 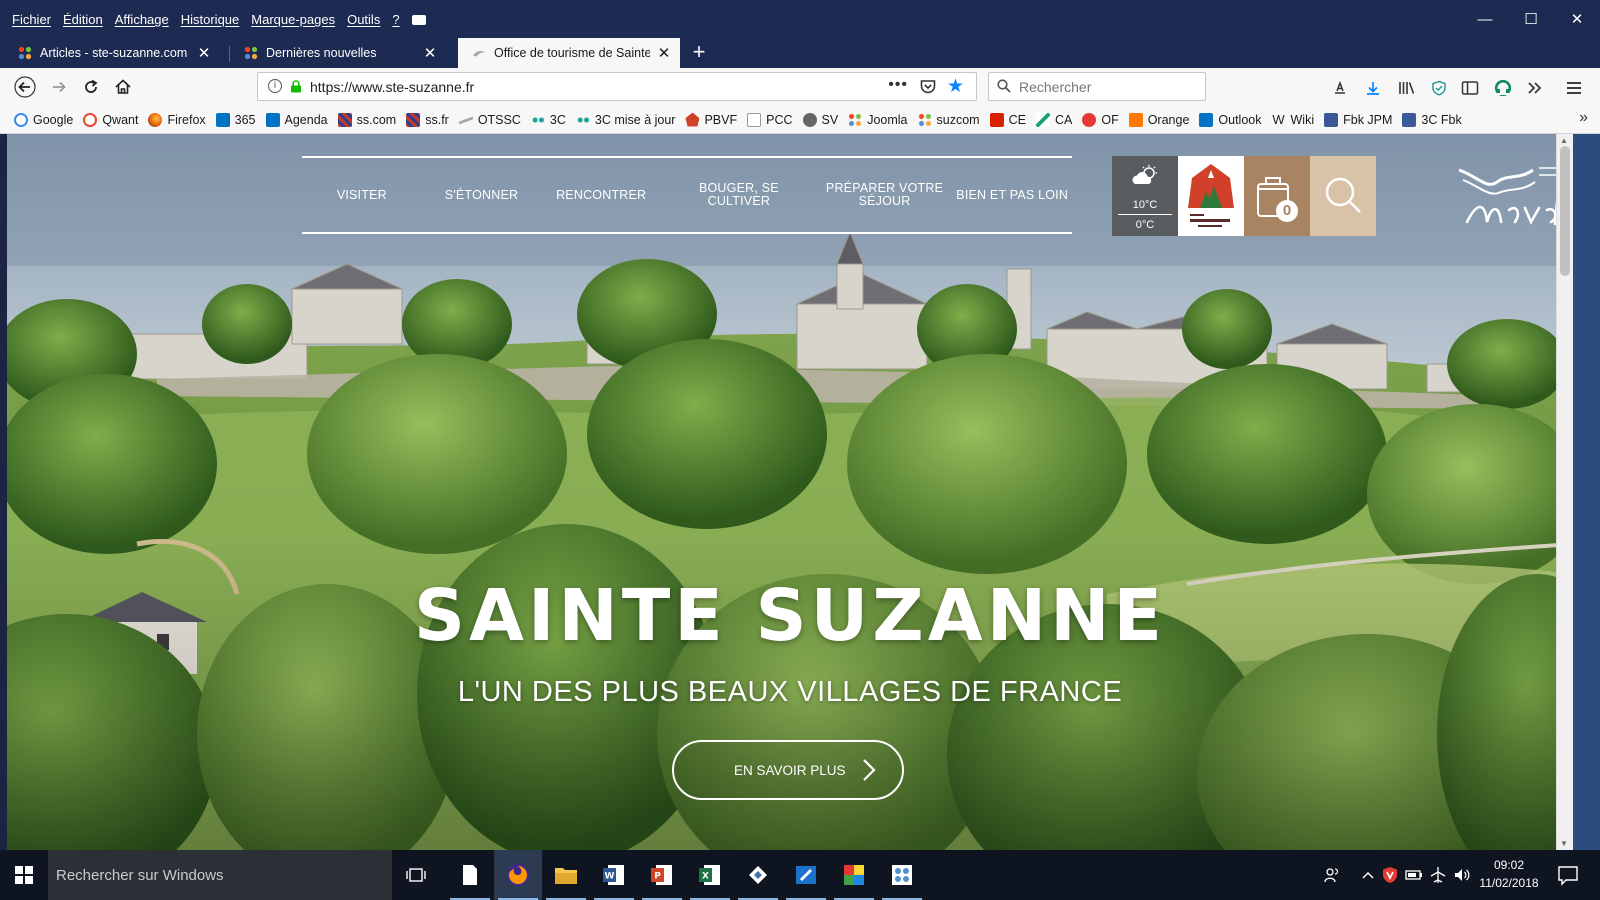 I want to click on search-input, so click(x=1109, y=87).